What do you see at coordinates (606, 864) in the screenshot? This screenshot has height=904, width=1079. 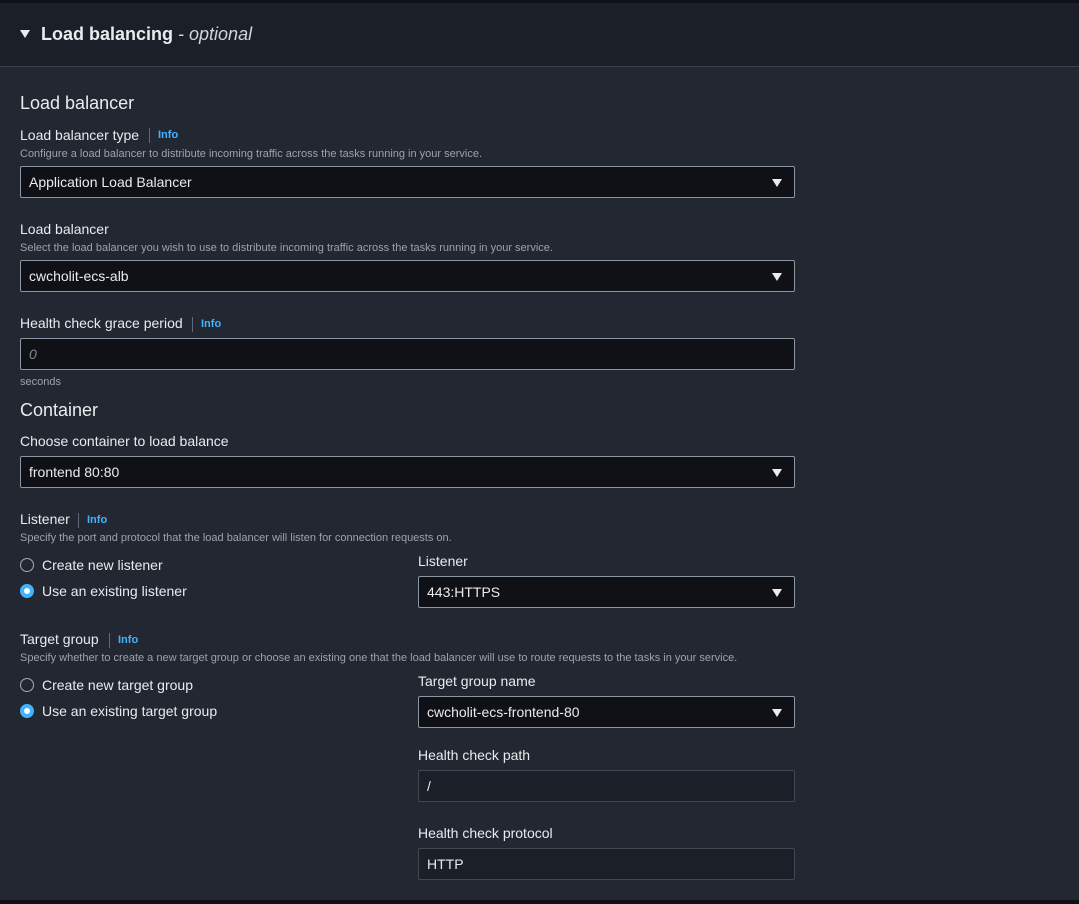 I see `health-check-protocol-input: HTTP` at bounding box center [606, 864].